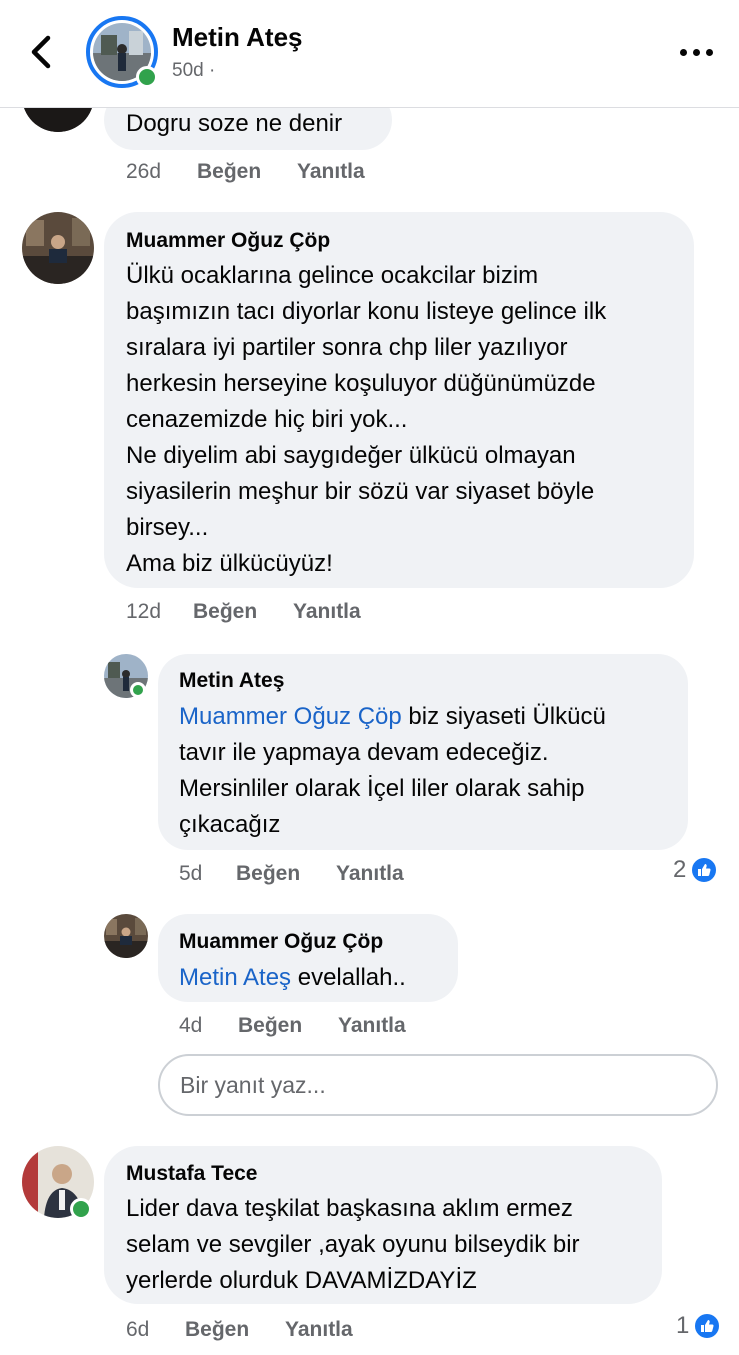 This screenshot has width=739, height=1355. I want to click on comment-text-line: herkesin herseyine koşuluyor düğünümüzde, so click(361, 383).